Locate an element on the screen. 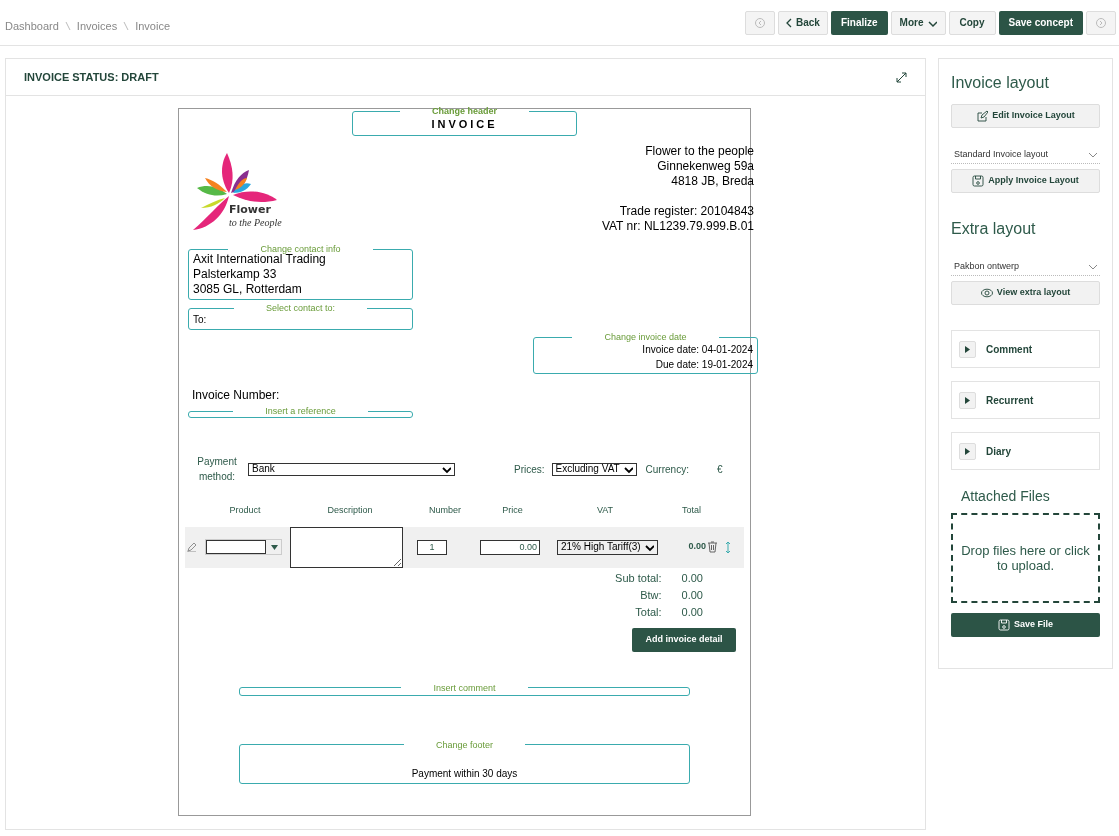 Image resolution: width=1119 pixels, height=836 pixels. footer-text: Payment within 30 days is located at coordinates (464, 773).